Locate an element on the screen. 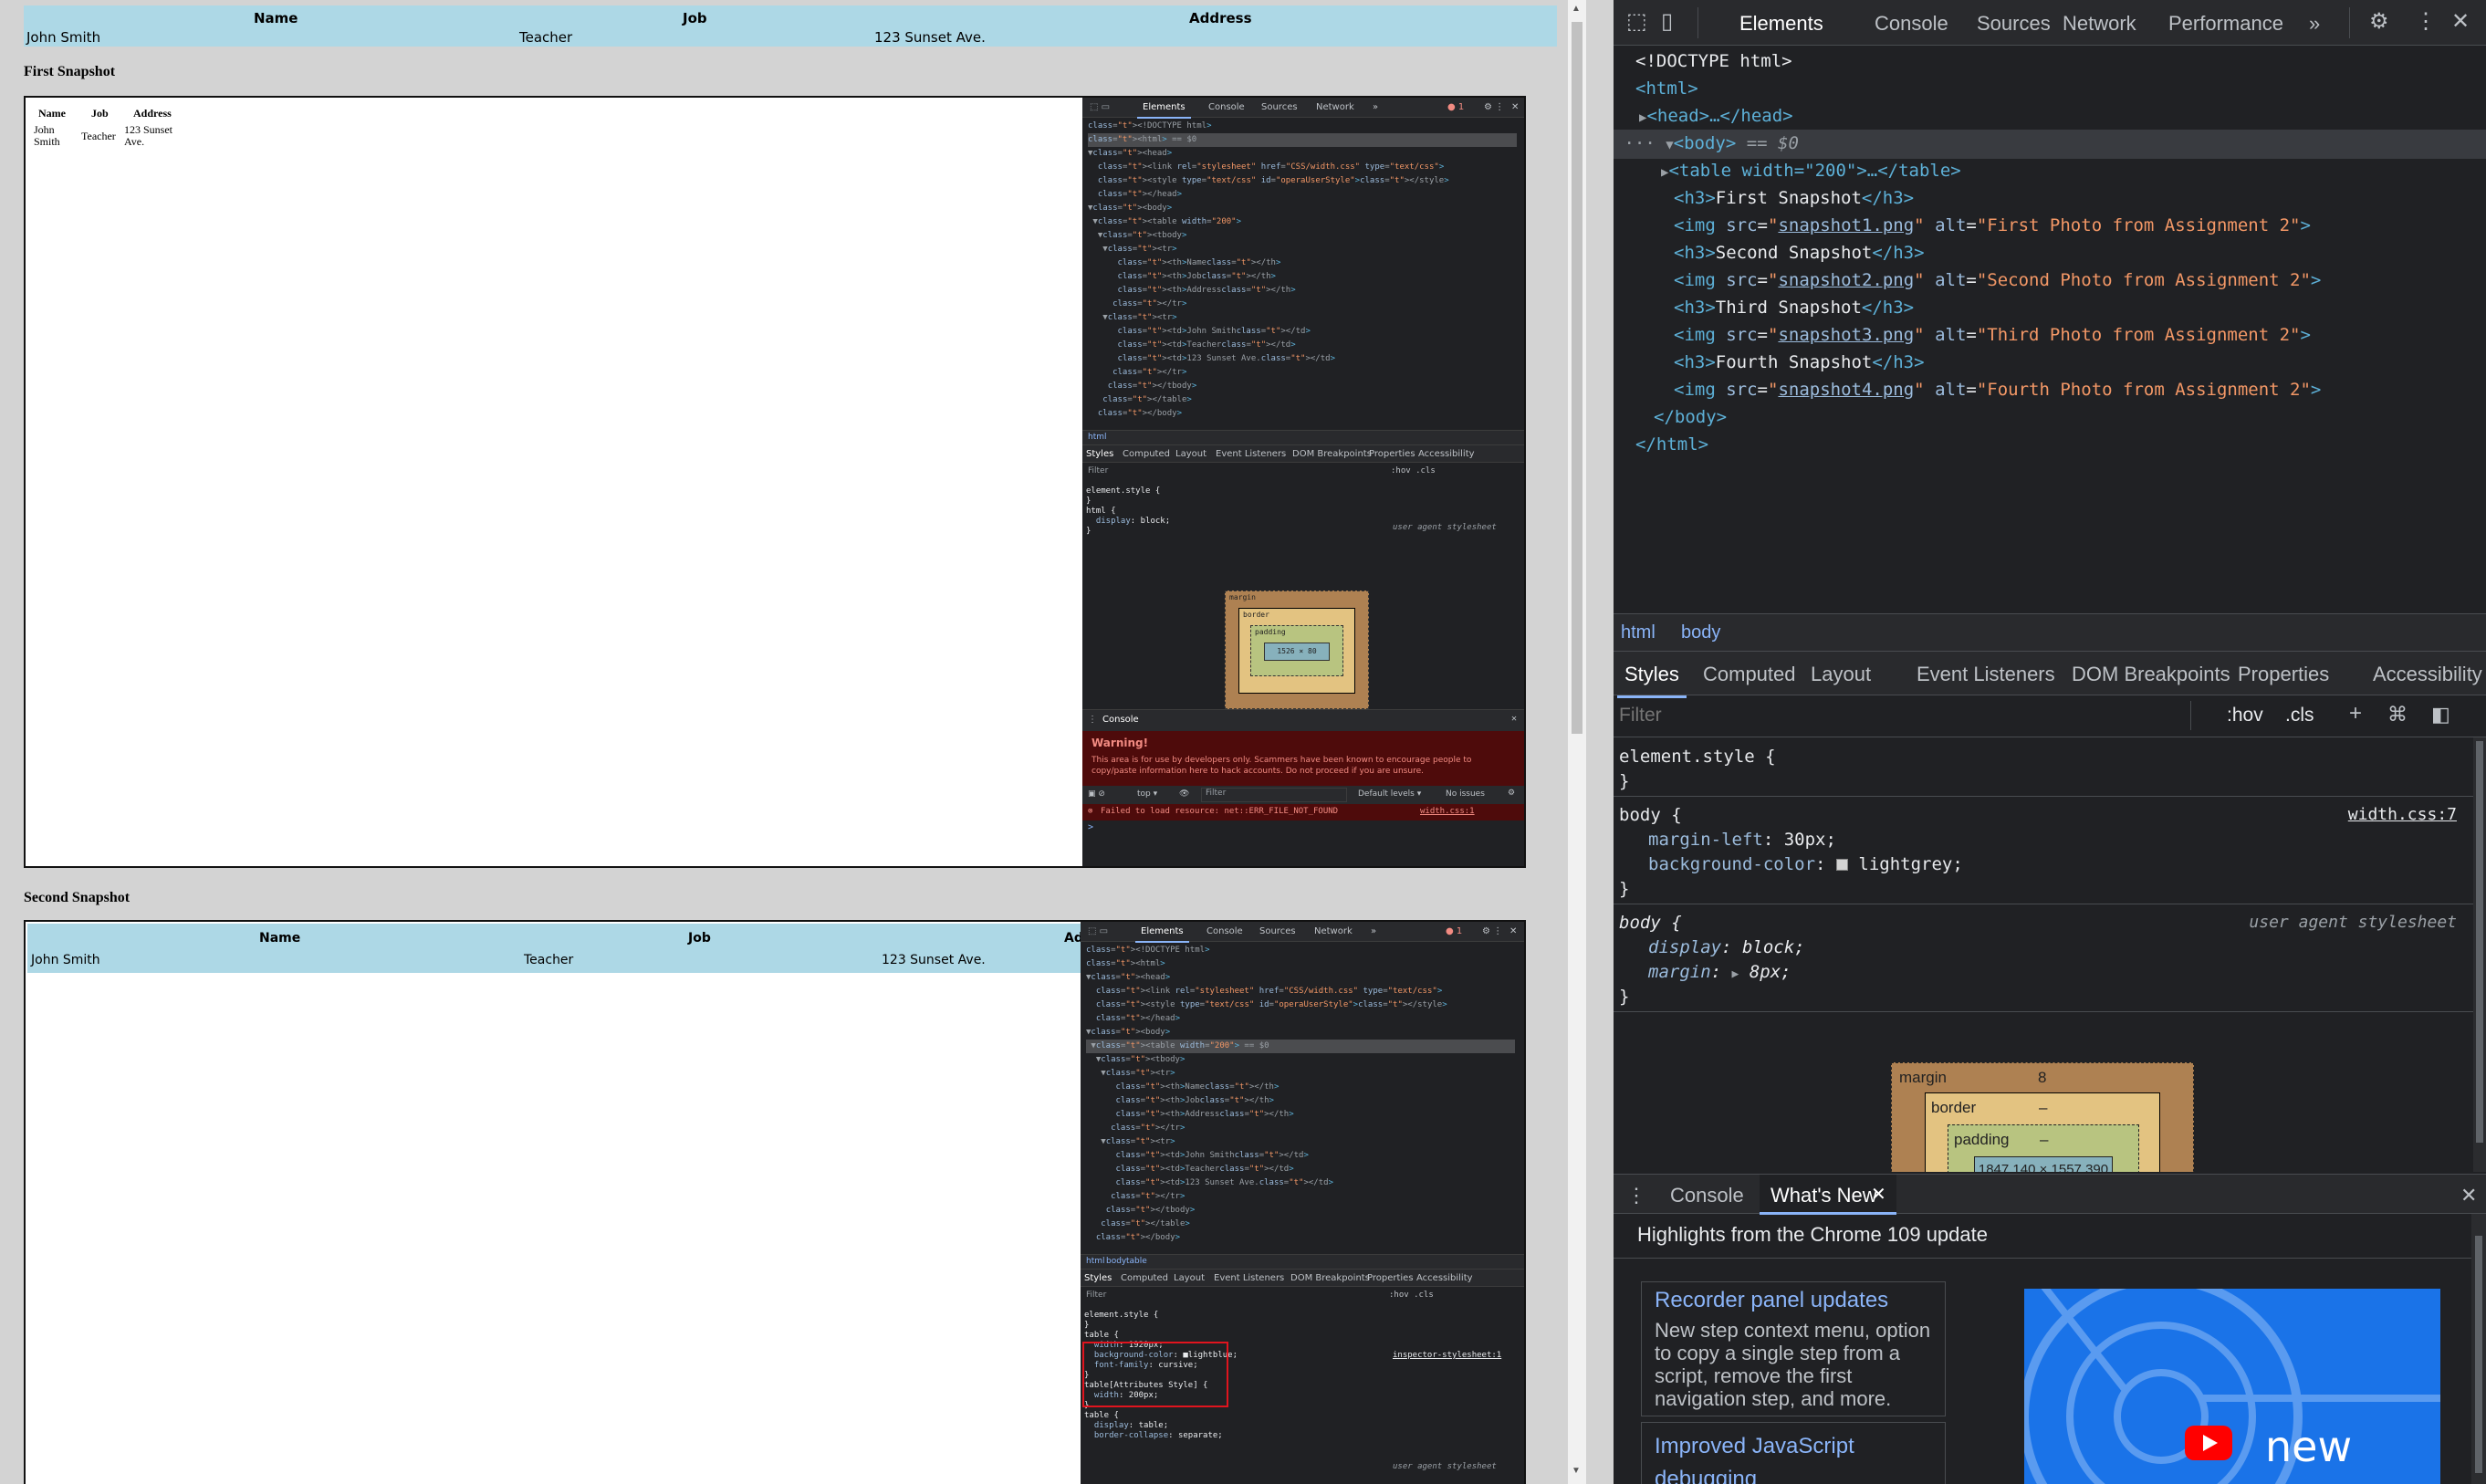  cls-toggle: .cls is located at coordinates (2299, 715).